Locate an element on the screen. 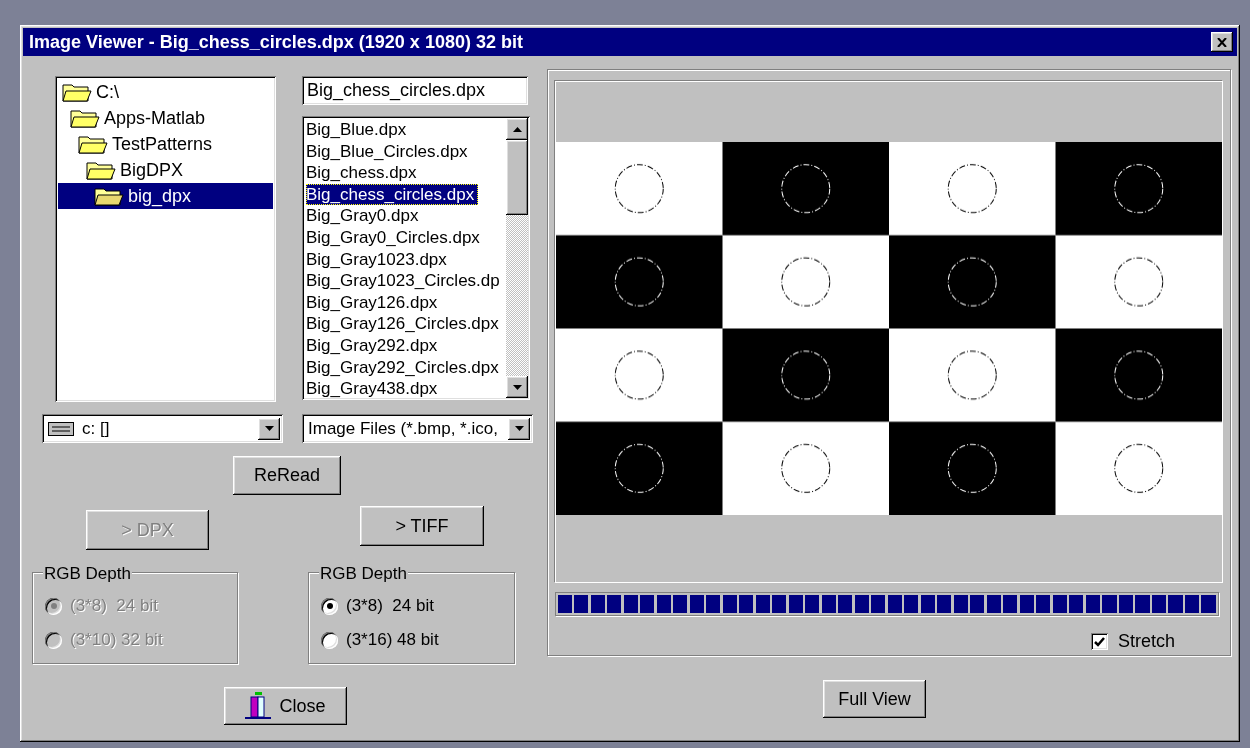  folder-tree-item: Apps-Matlab is located at coordinates (165, 118).